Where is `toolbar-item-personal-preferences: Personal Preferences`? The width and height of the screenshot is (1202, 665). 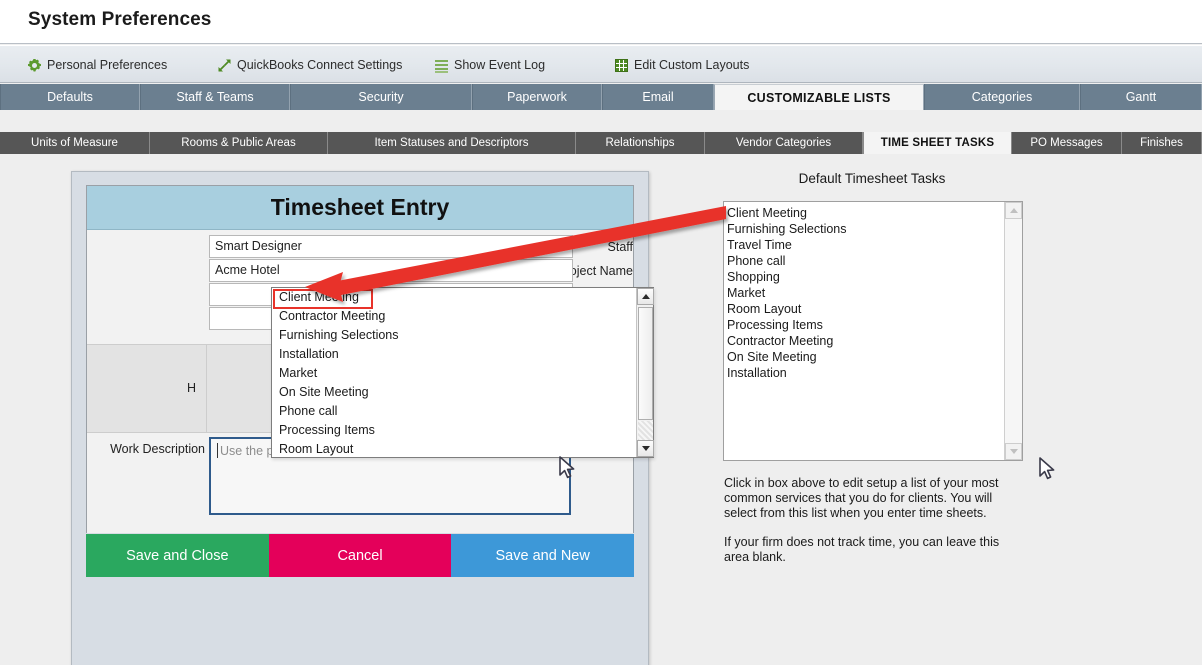
toolbar-item-personal-preferences: Personal Preferences is located at coordinates (97, 65).